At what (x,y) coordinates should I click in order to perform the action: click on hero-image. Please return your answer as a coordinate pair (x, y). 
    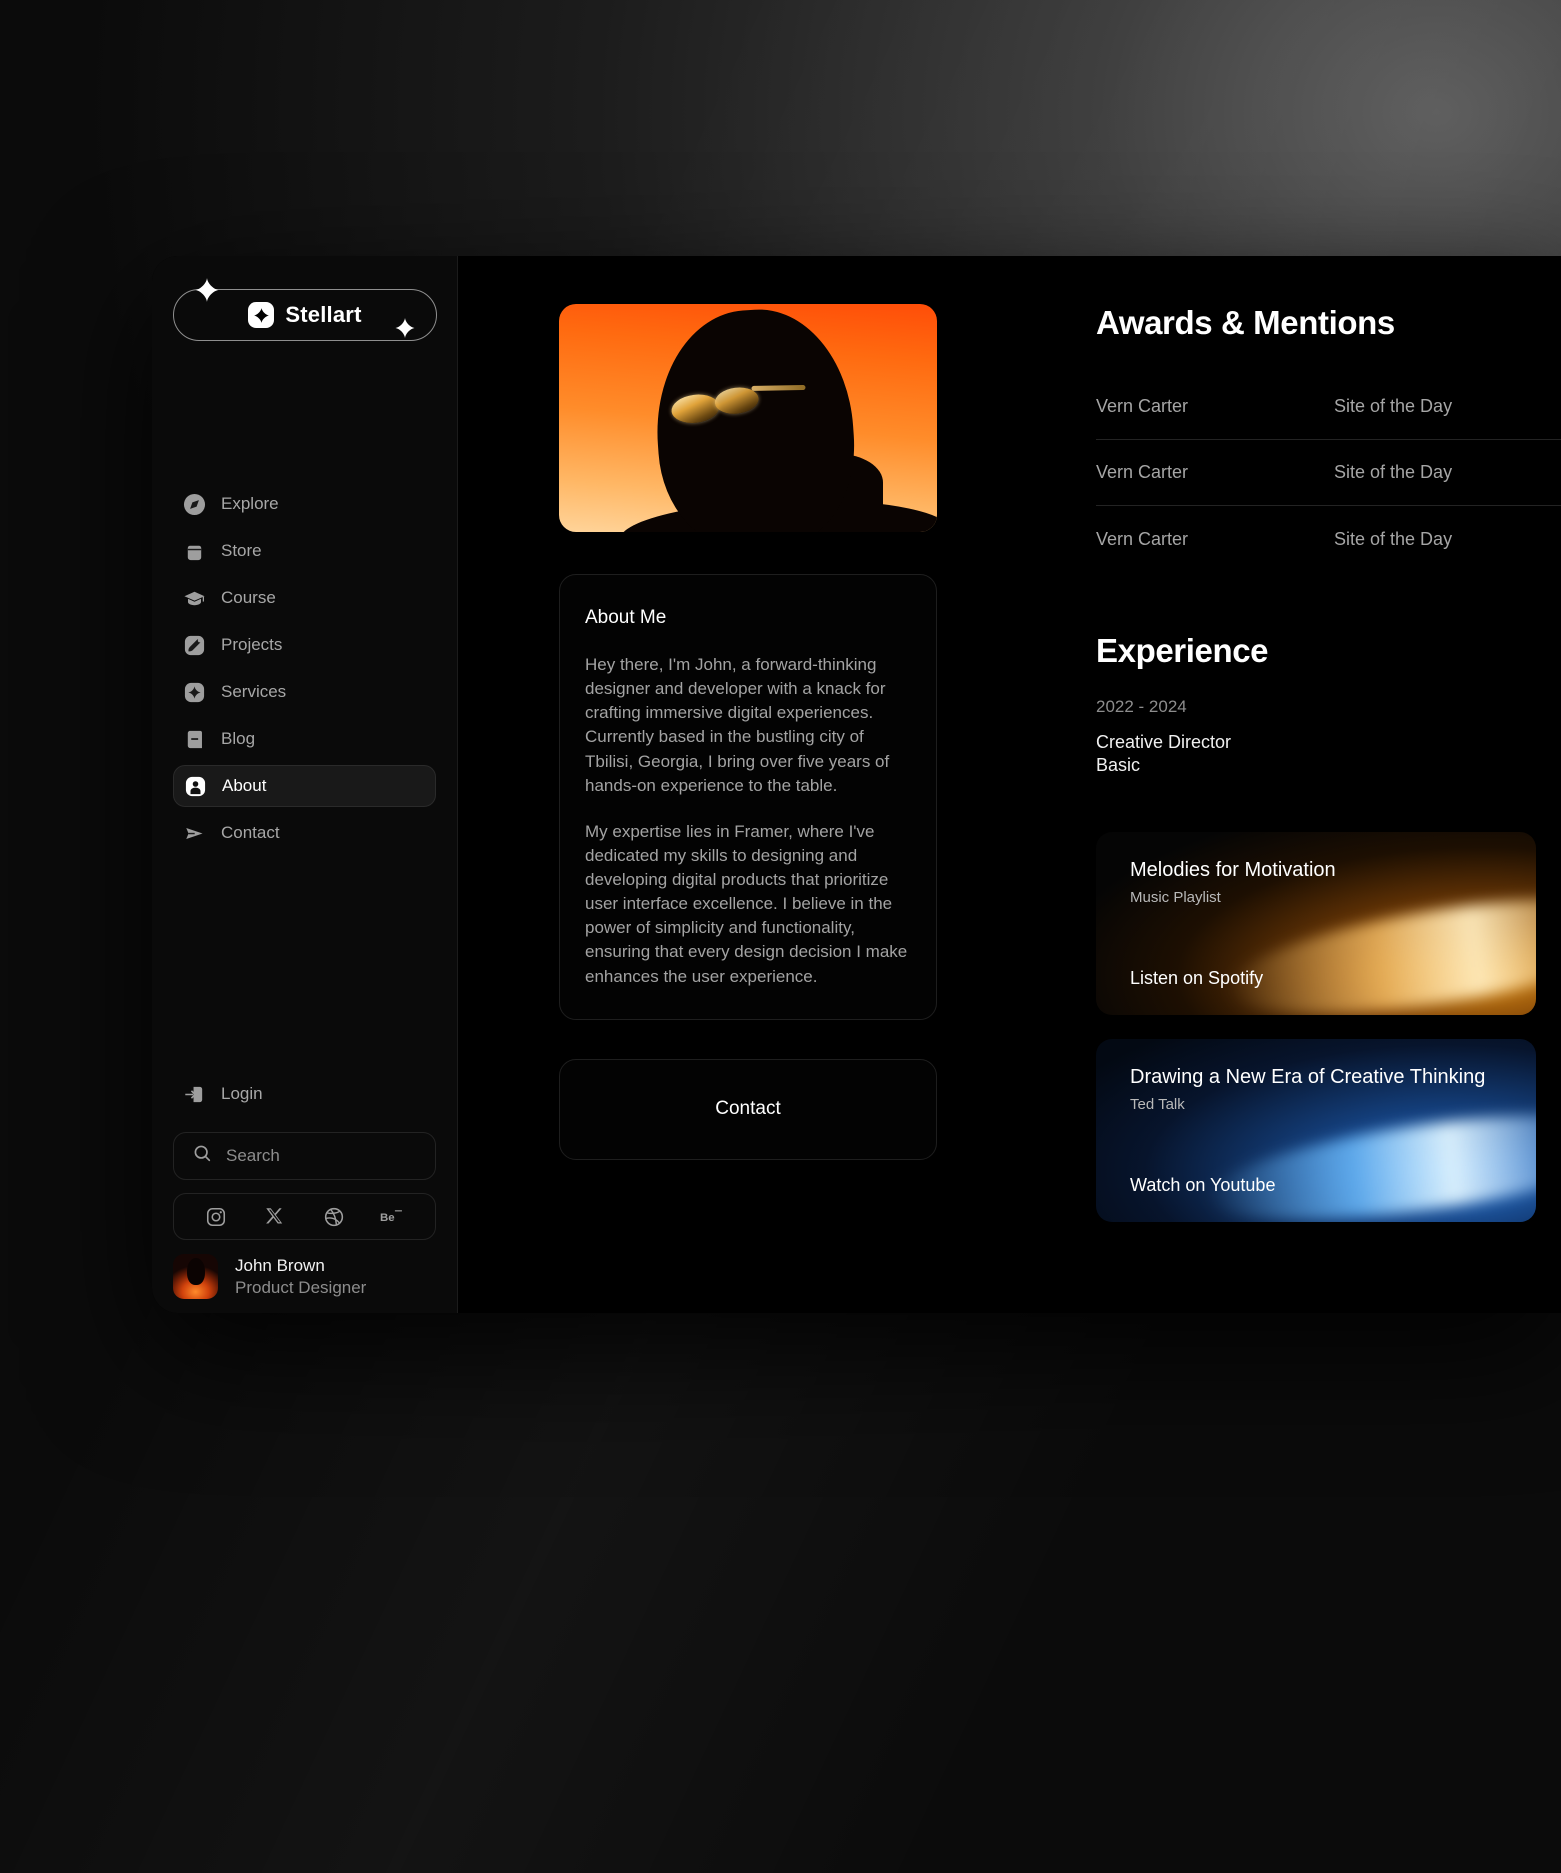
    Looking at the image, I should click on (748, 418).